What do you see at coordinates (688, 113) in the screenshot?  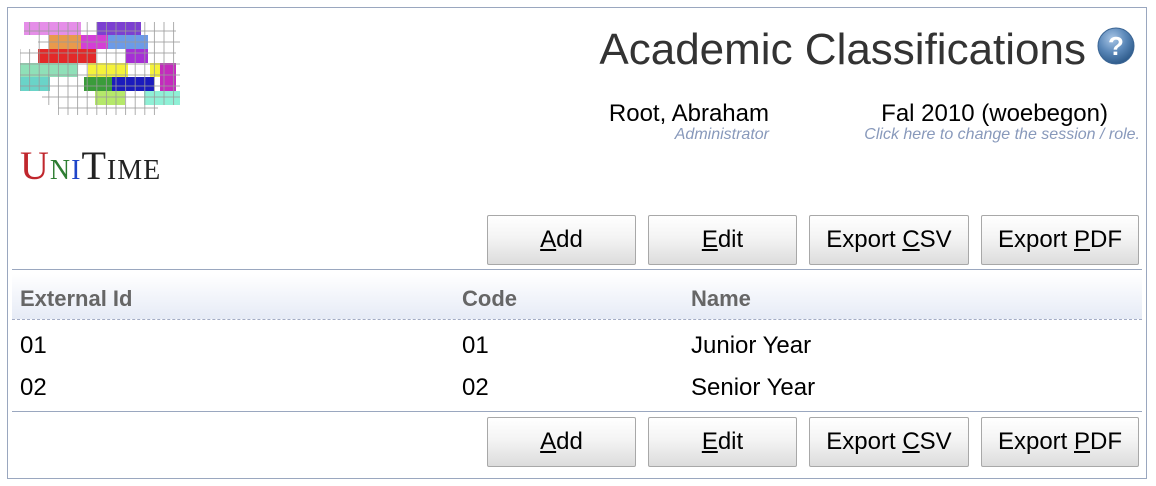 I see `user-name: Root, Abraham` at bounding box center [688, 113].